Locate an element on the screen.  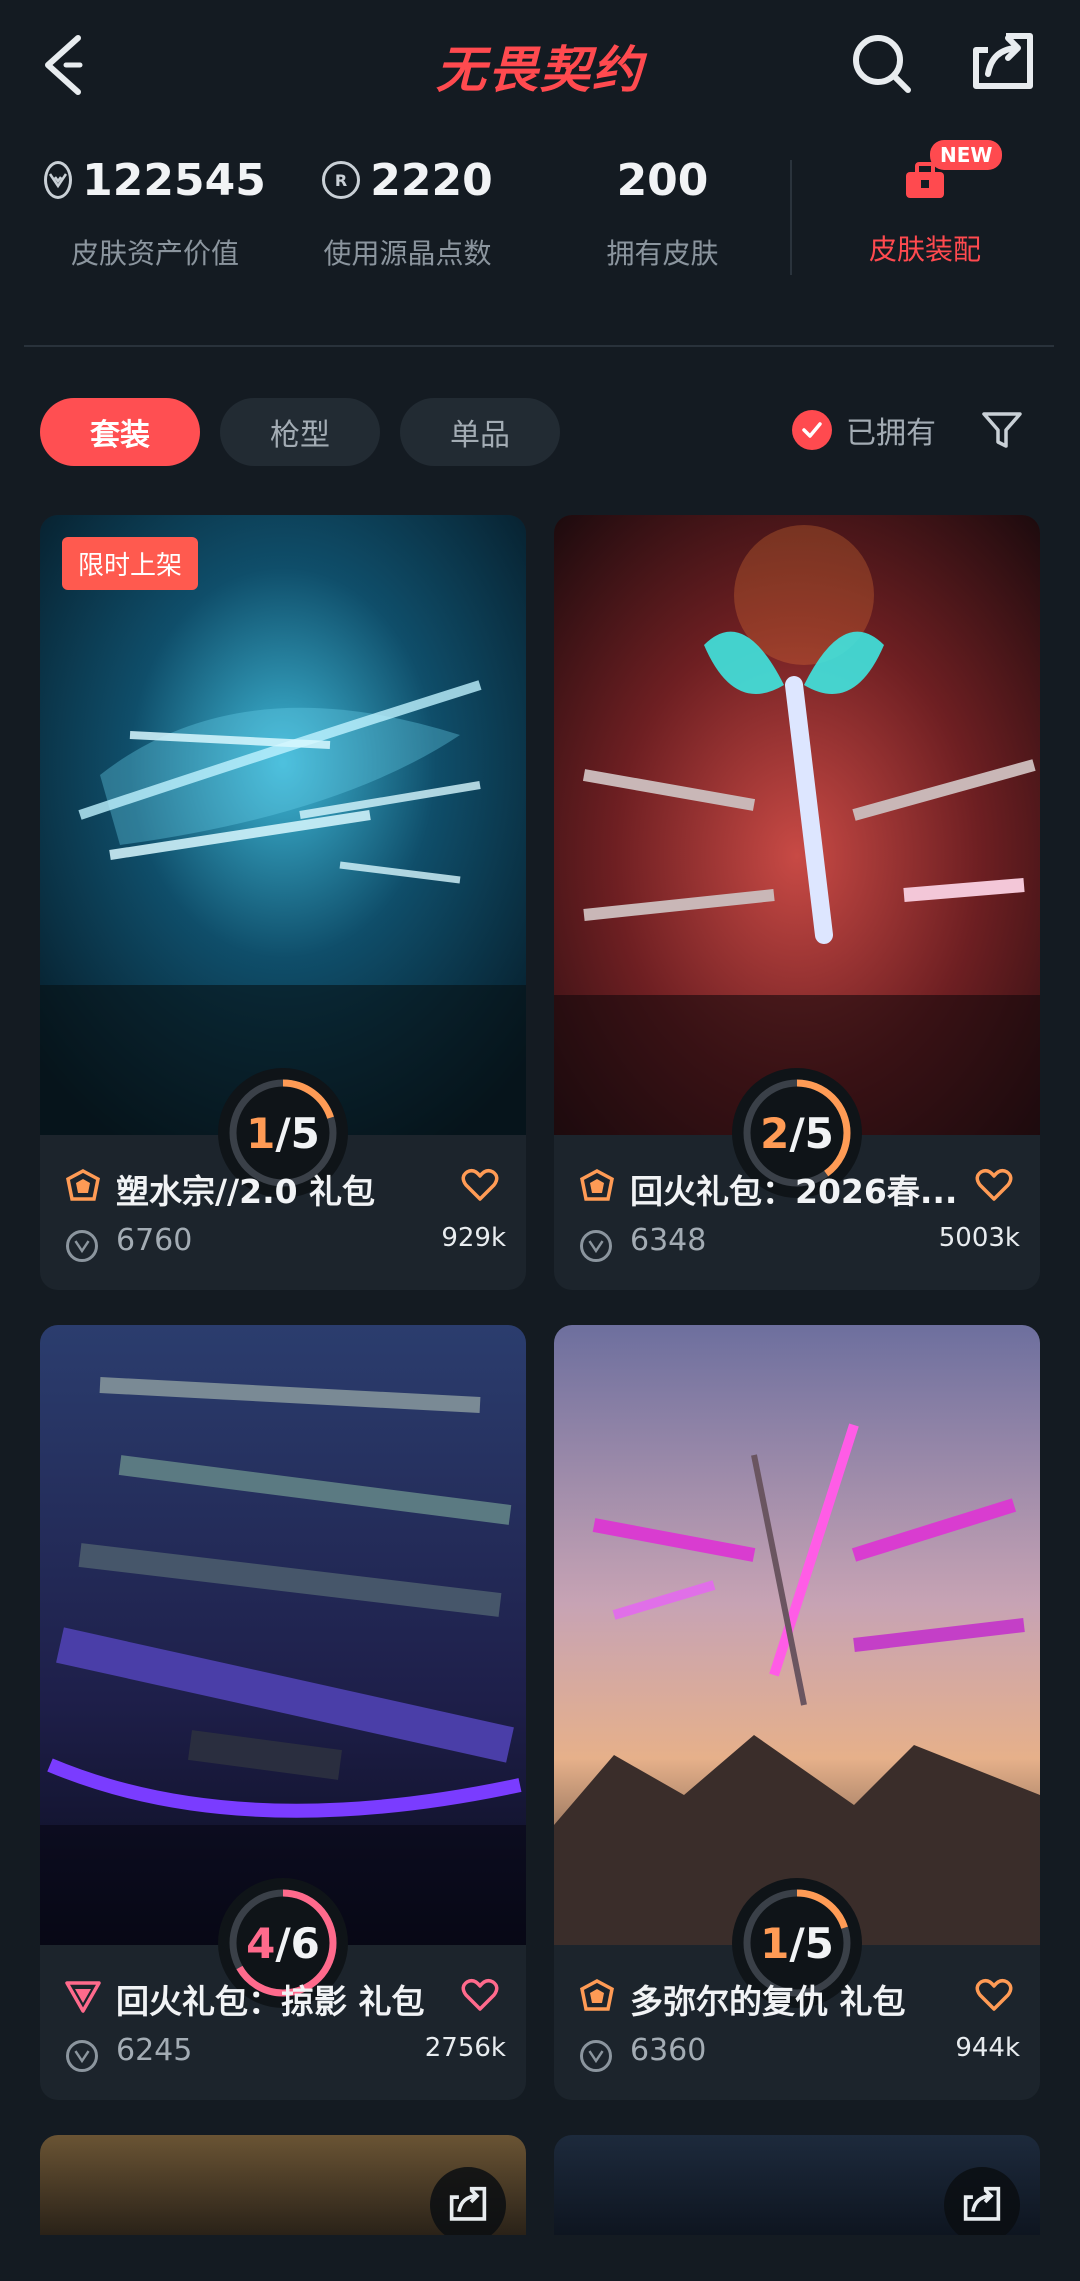
bundle-name: 塑水宗//2.0 礼包 is located at coordinates (246, 1191).